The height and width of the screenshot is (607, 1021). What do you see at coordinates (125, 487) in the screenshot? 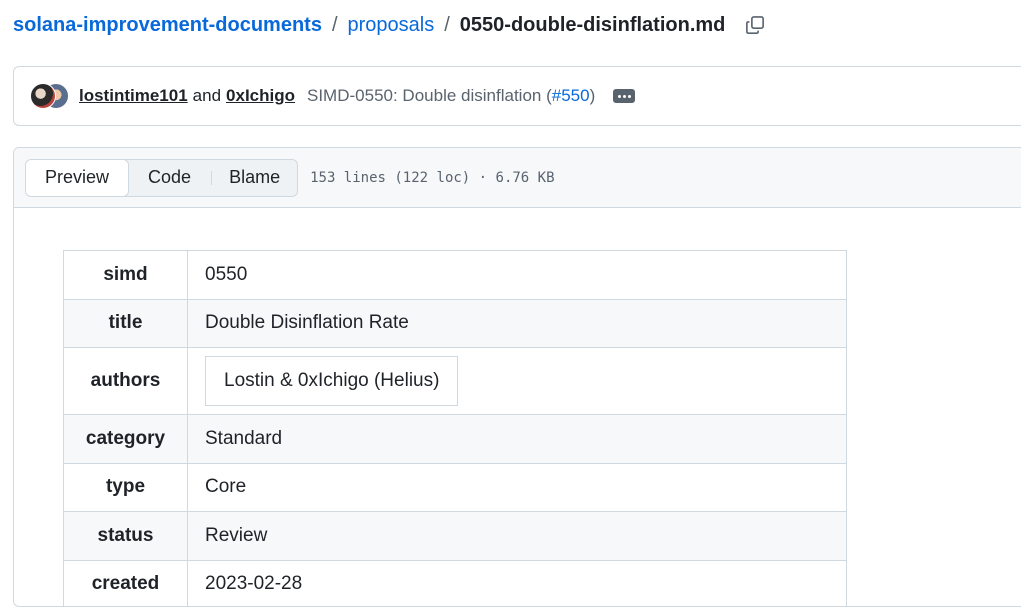
I see `table-key-cell: type` at bounding box center [125, 487].